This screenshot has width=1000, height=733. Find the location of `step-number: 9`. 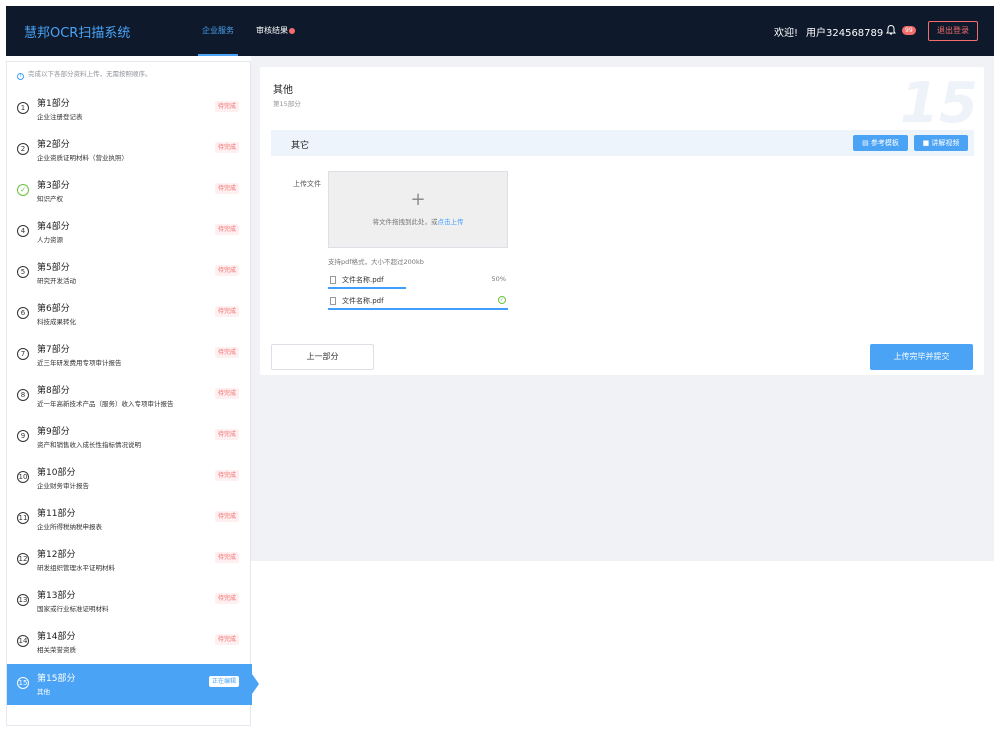

step-number: 9 is located at coordinates (23, 436).